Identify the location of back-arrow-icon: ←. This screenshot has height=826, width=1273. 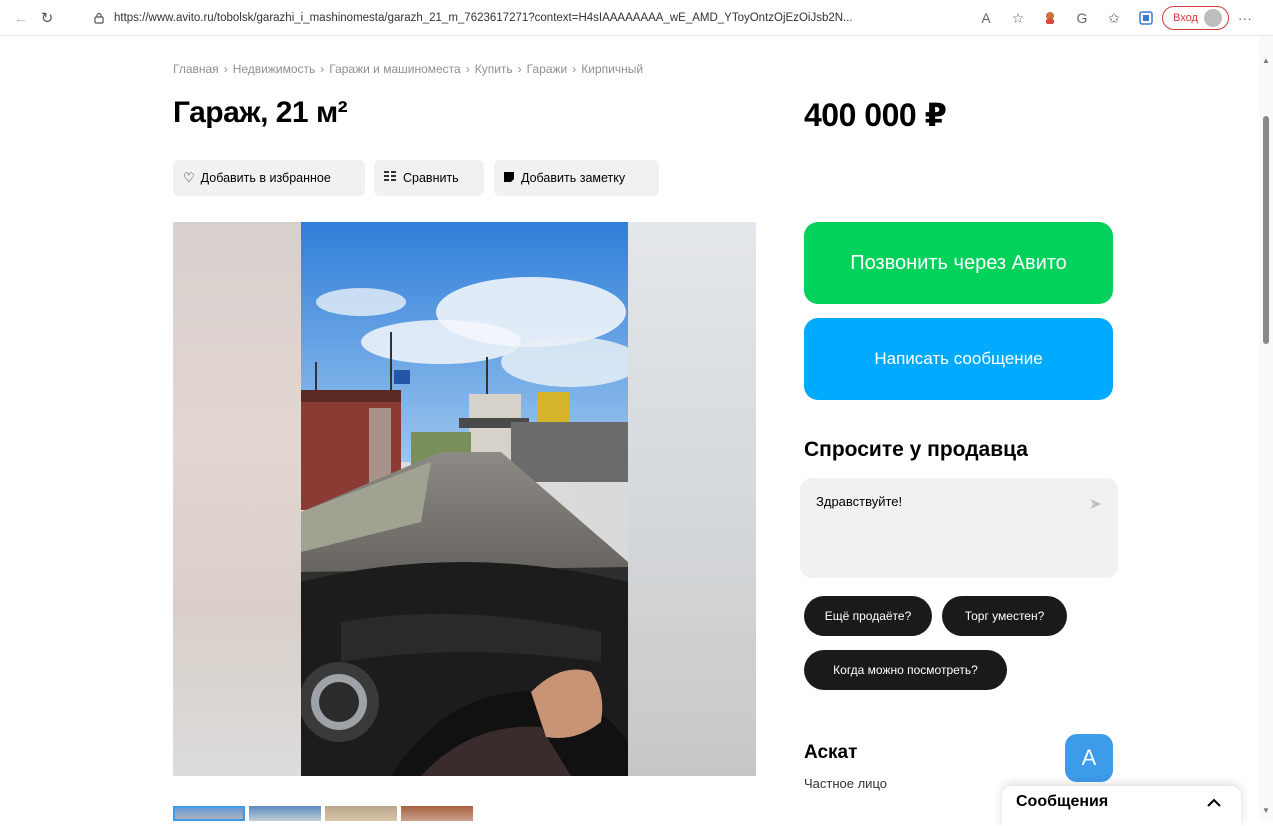
(21, 18).